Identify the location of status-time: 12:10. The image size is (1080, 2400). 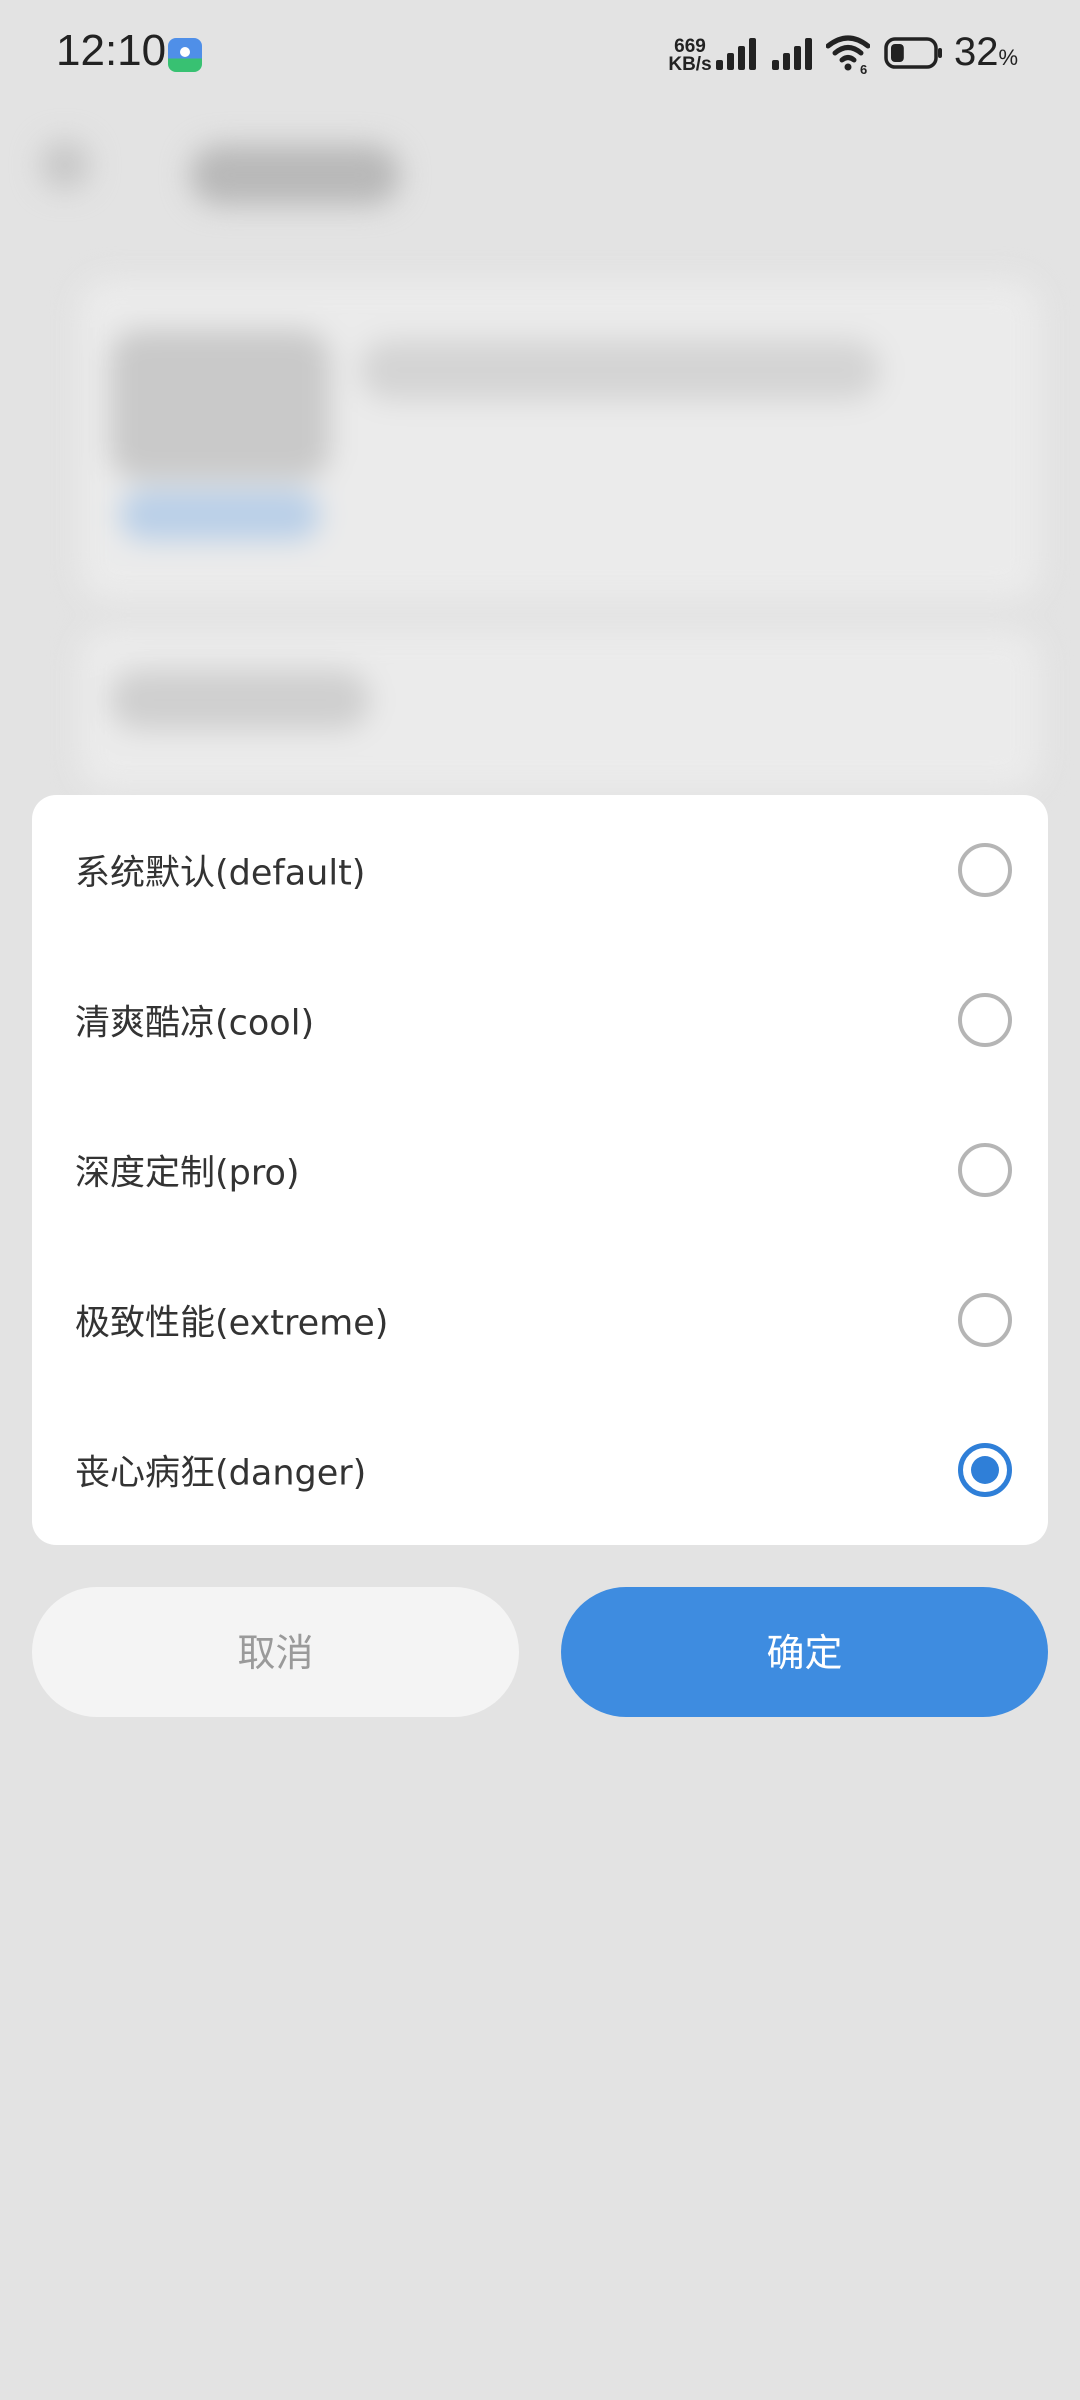
(111, 50).